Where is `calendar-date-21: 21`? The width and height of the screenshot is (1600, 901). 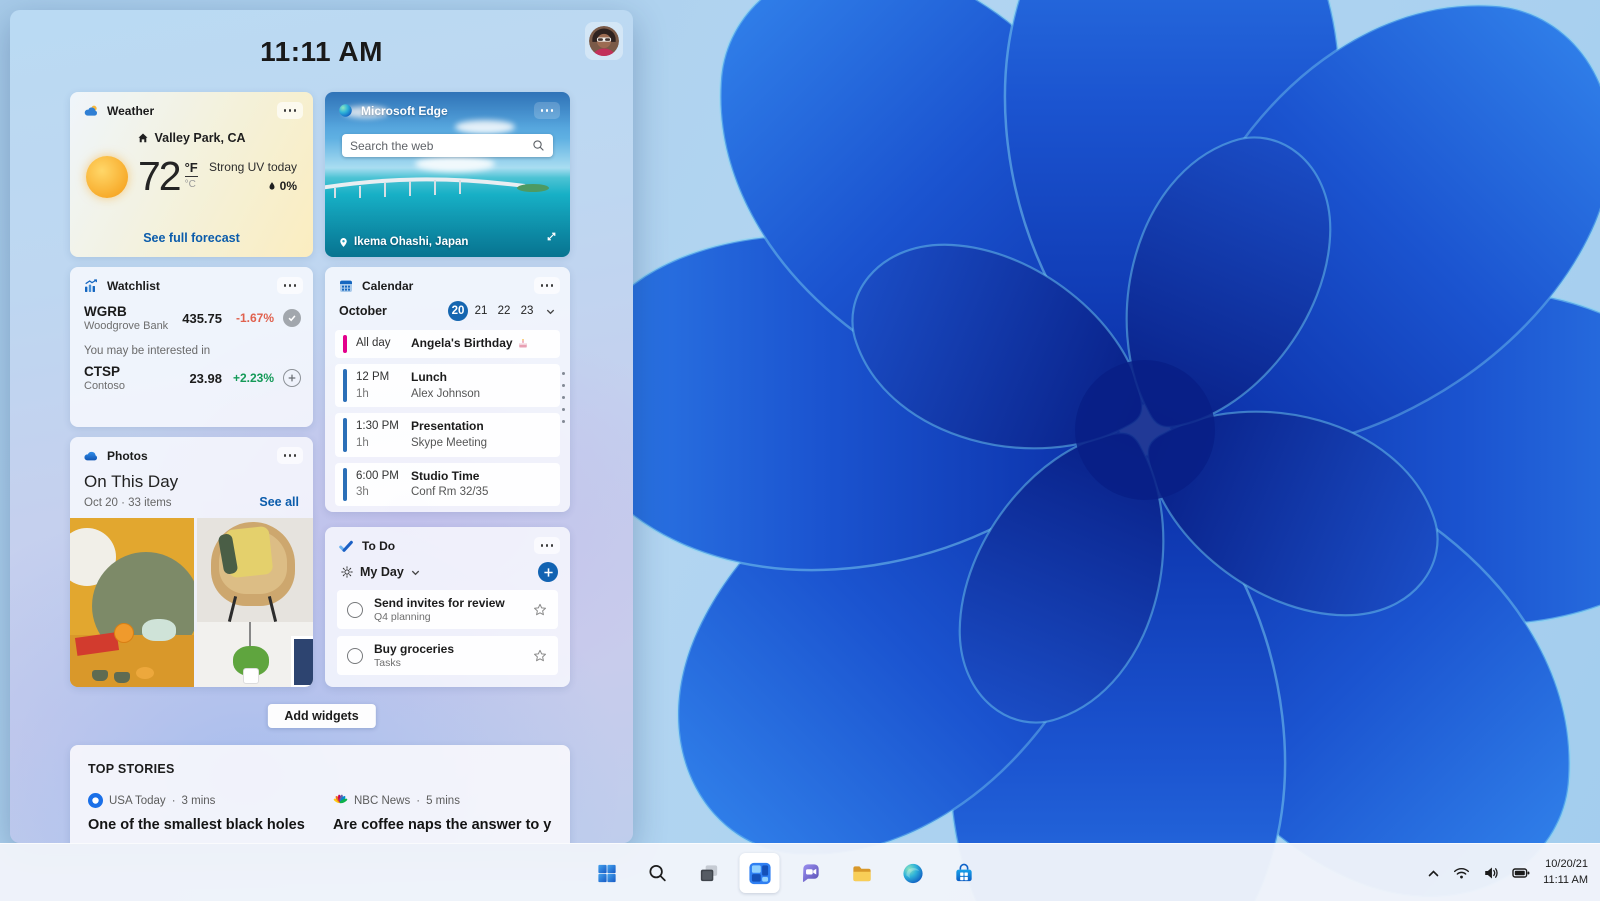
calendar-date-21: 21 is located at coordinates (481, 311).